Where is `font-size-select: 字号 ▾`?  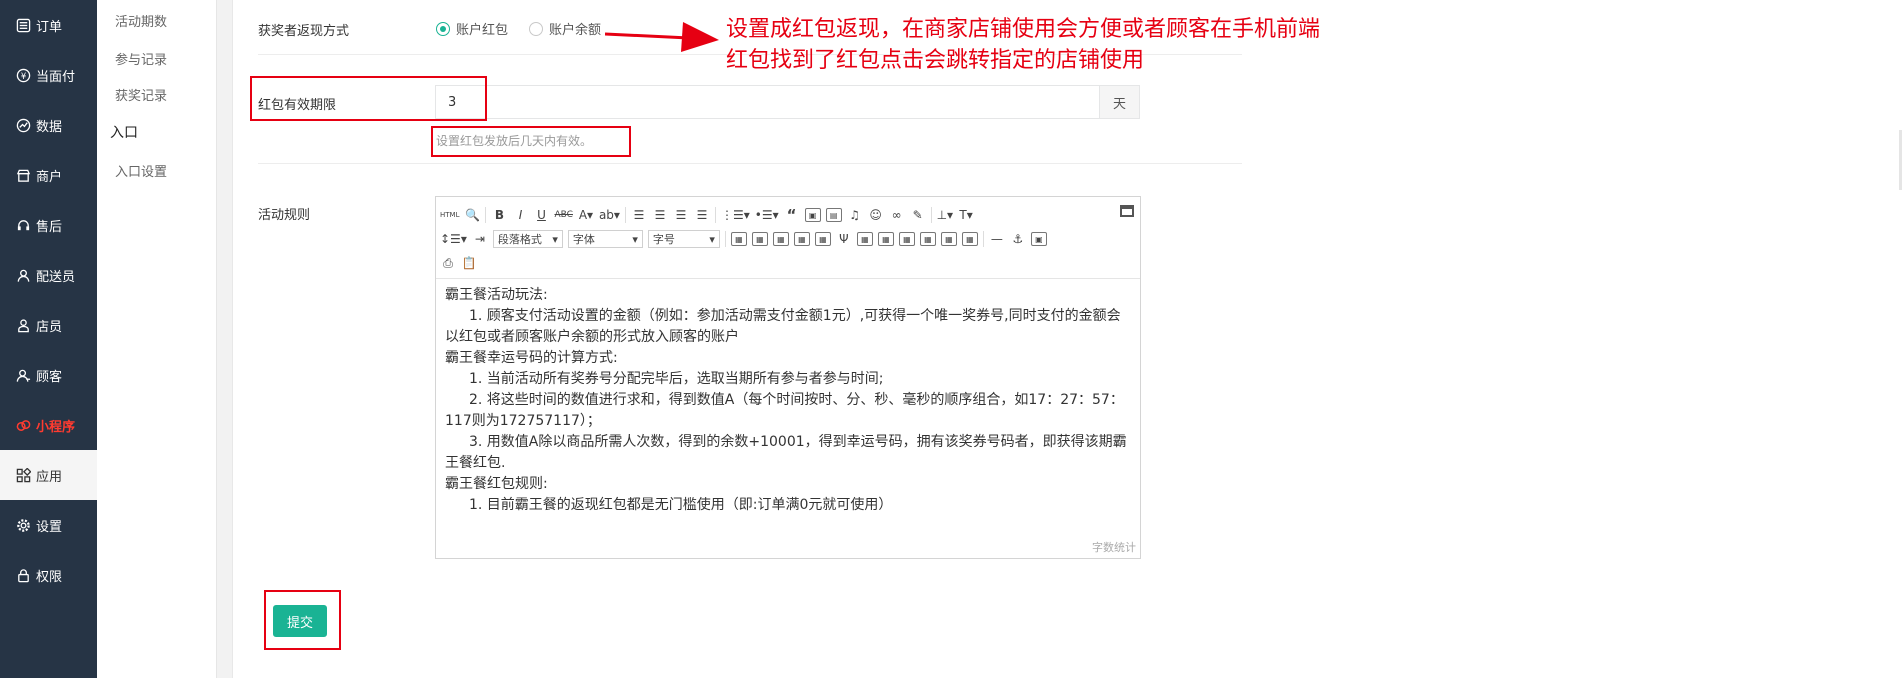
font-size-select: 字号 ▾ is located at coordinates (683, 239).